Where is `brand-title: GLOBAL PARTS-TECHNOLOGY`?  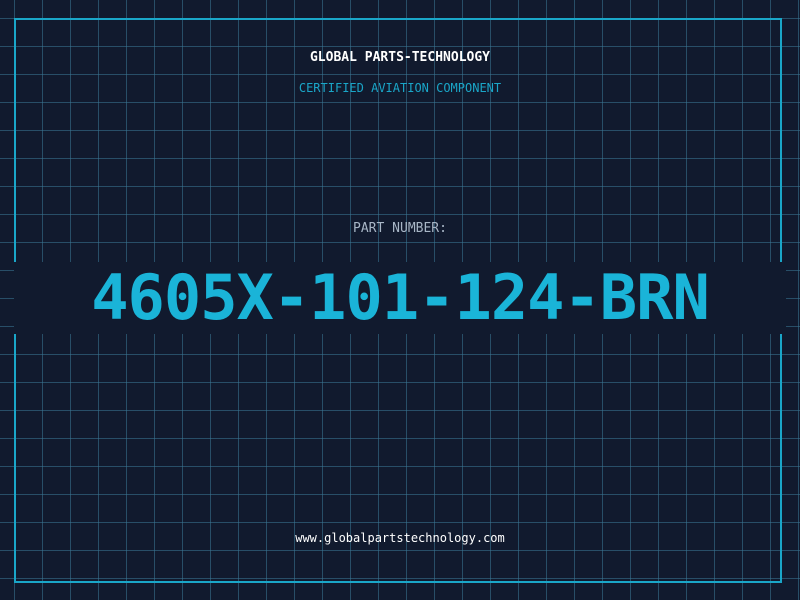
brand-title: GLOBAL PARTS-TECHNOLOGY is located at coordinates (399, 57).